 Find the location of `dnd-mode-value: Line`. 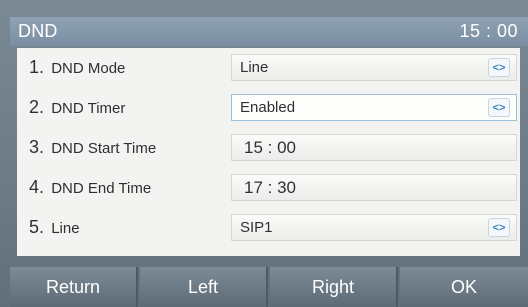

dnd-mode-value: Line is located at coordinates (254, 67).